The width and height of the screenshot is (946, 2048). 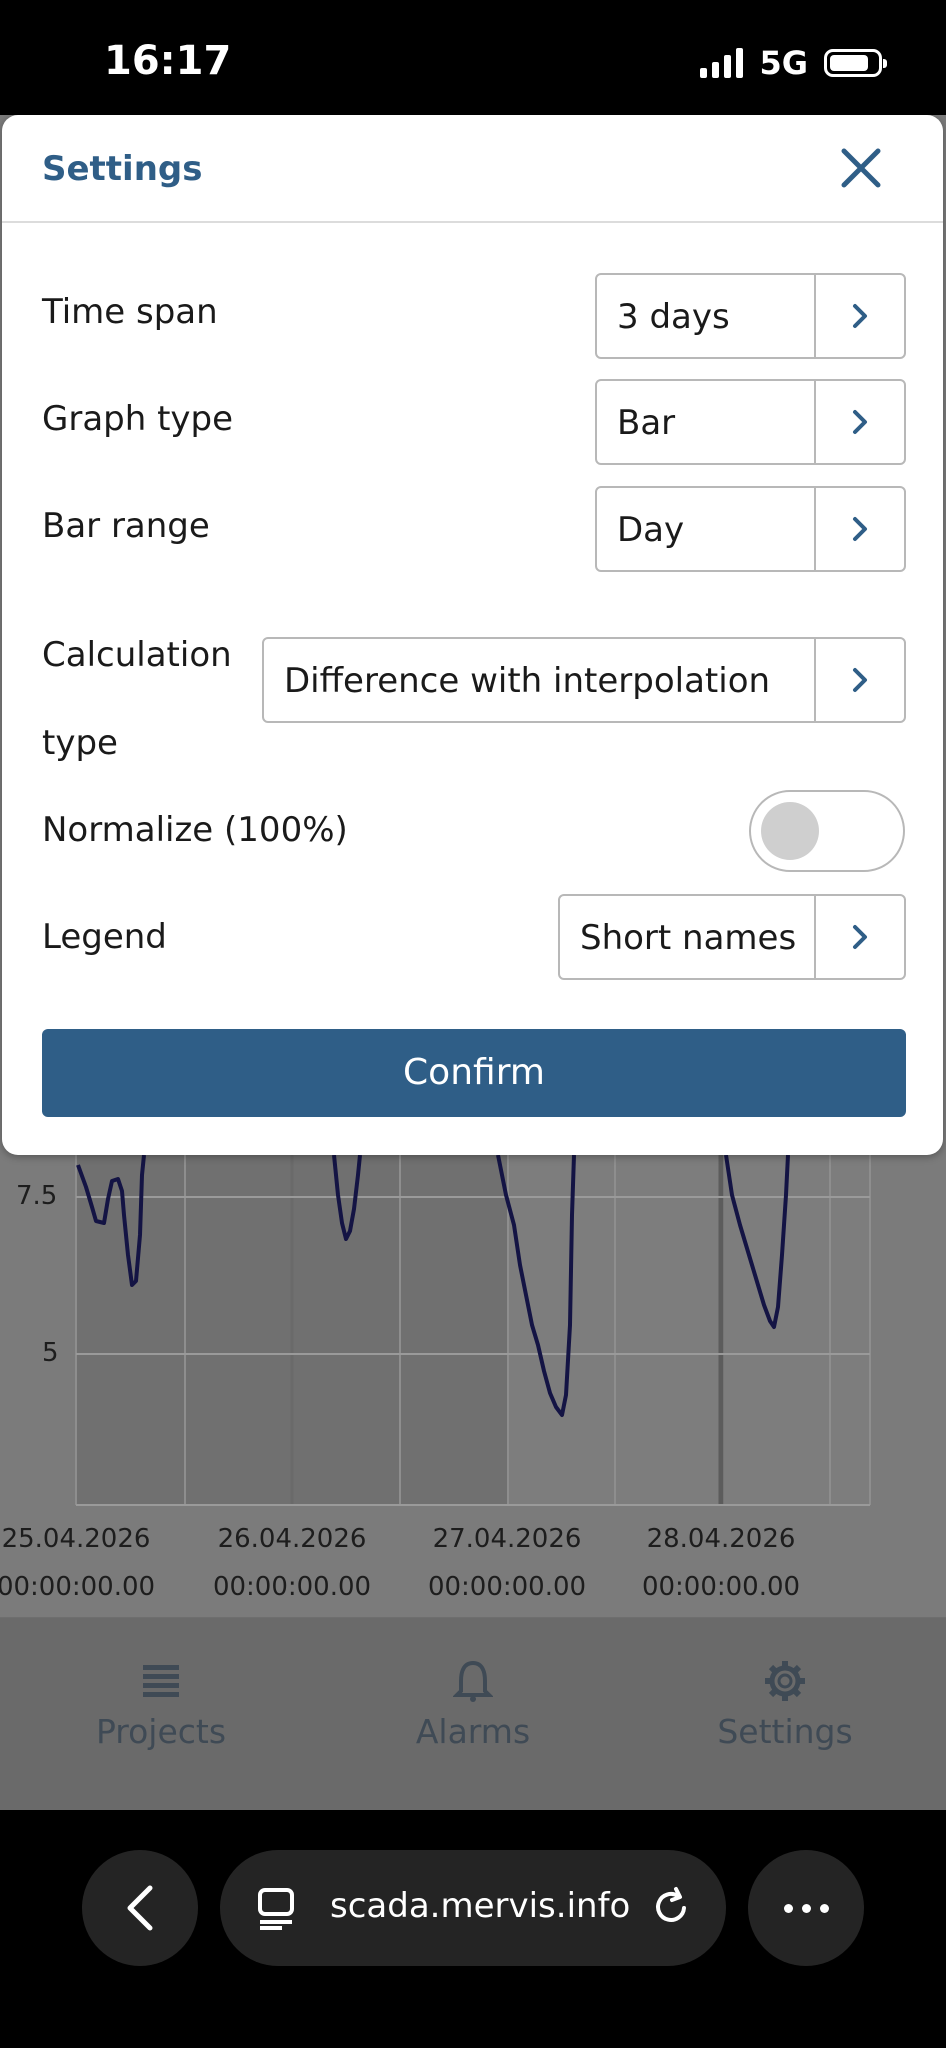 What do you see at coordinates (722, 63) in the screenshot?
I see `signal-icon` at bounding box center [722, 63].